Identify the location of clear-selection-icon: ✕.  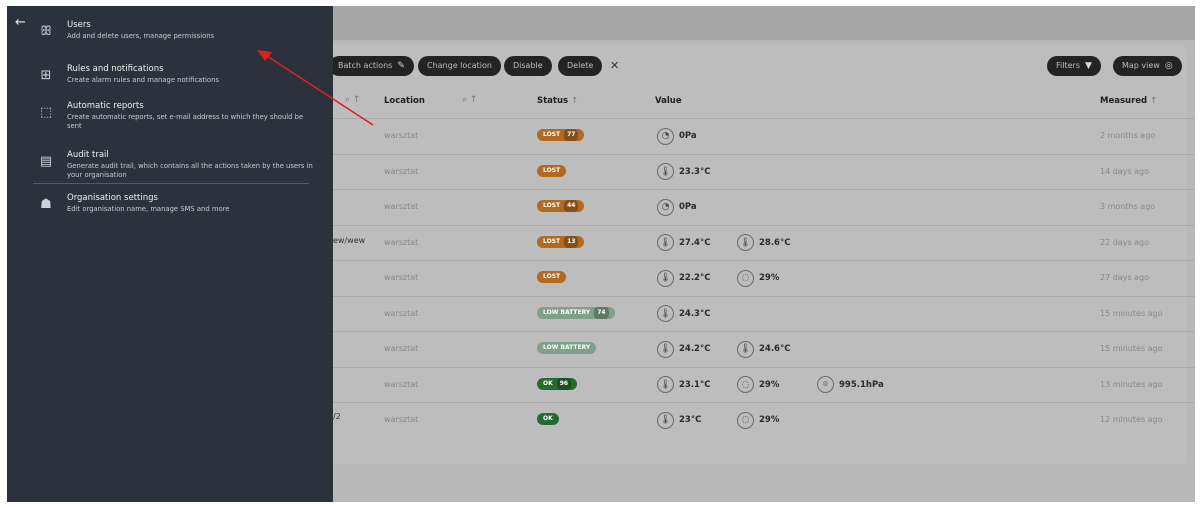
(614, 65).